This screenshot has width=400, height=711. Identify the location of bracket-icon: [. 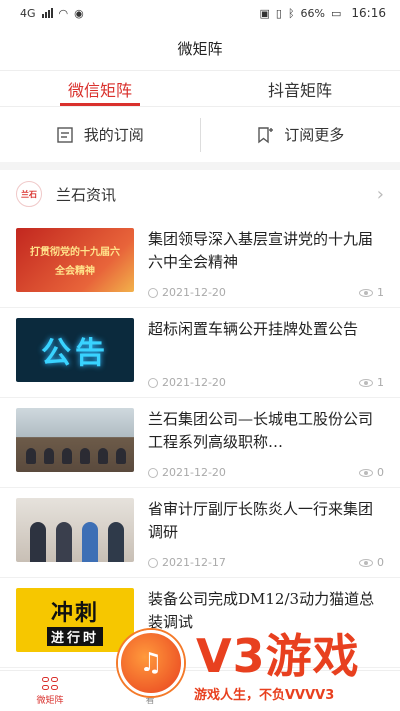
(150, 683).